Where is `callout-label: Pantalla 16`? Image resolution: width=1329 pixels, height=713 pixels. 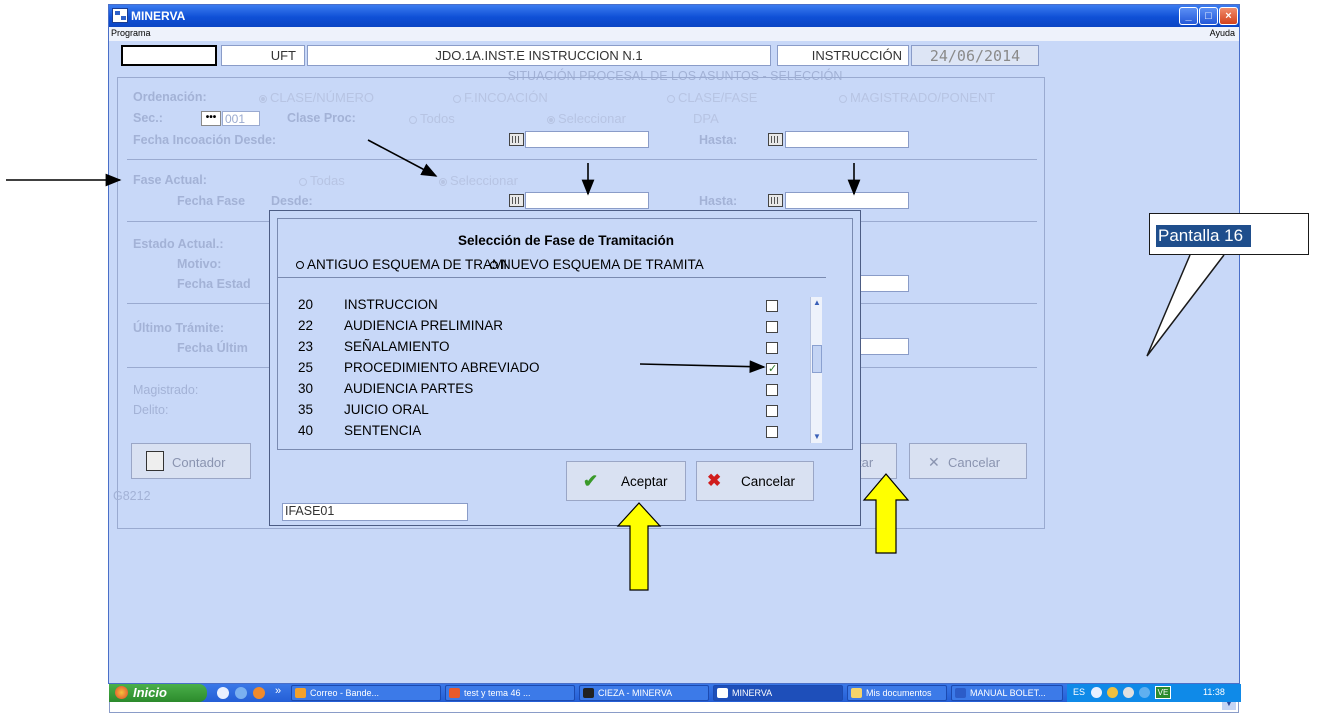
callout-label: Pantalla 16 is located at coordinates (1204, 236).